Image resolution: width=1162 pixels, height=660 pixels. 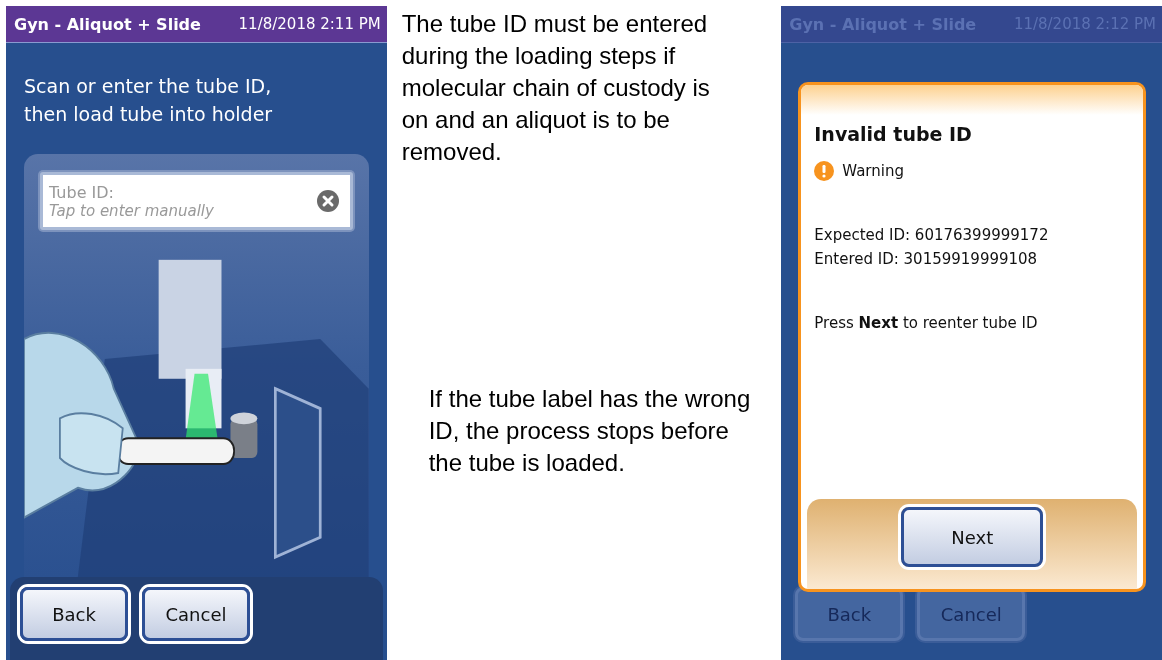 I want to click on next-button: Next, so click(x=972, y=537).